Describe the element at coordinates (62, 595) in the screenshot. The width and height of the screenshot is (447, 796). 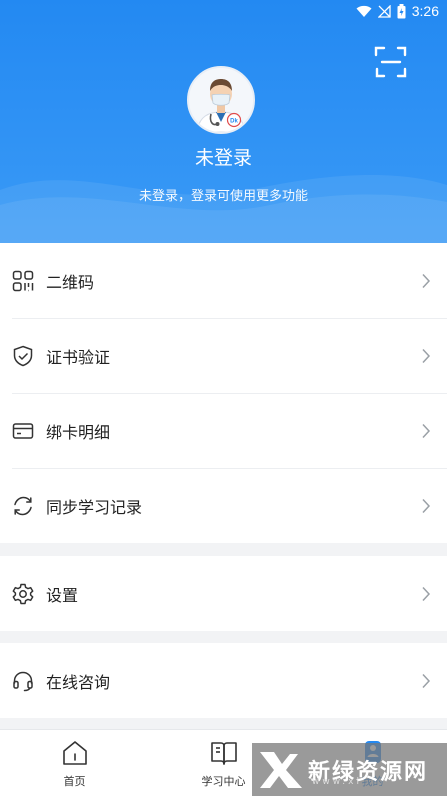
I see `menu-label: 设置` at that location.